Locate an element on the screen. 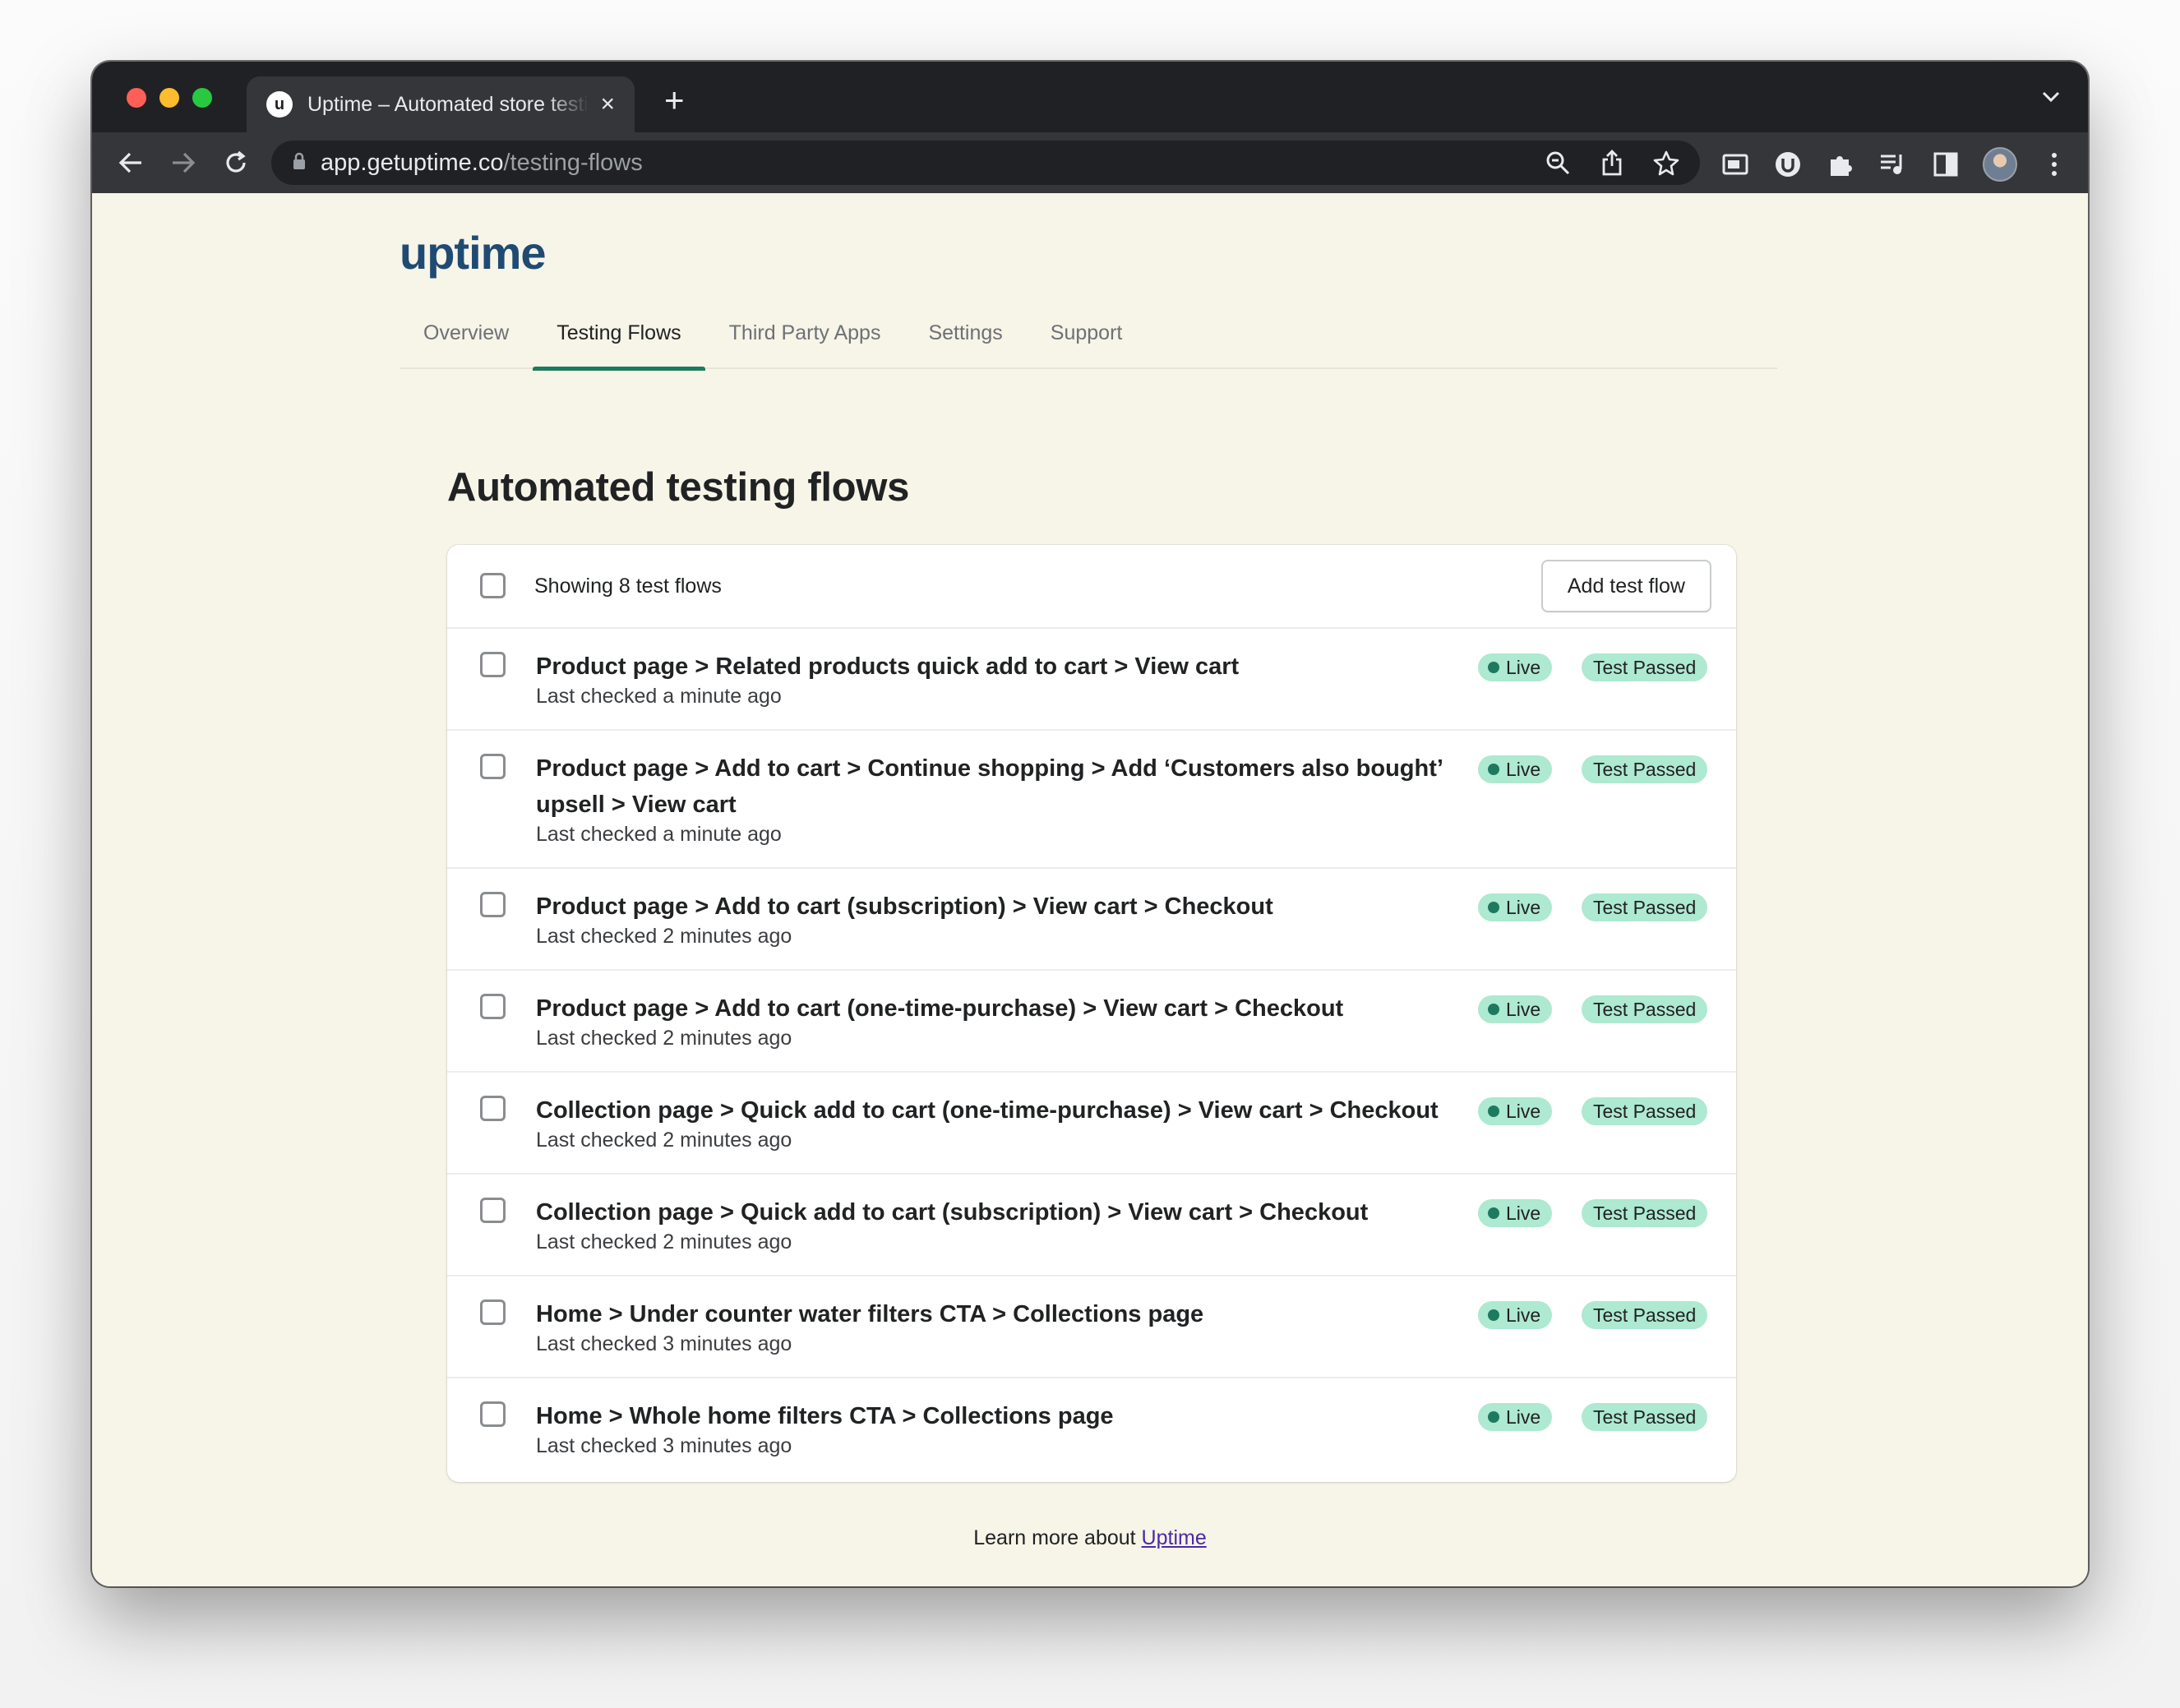  logo-text: uptime is located at coordinates (473, 253).